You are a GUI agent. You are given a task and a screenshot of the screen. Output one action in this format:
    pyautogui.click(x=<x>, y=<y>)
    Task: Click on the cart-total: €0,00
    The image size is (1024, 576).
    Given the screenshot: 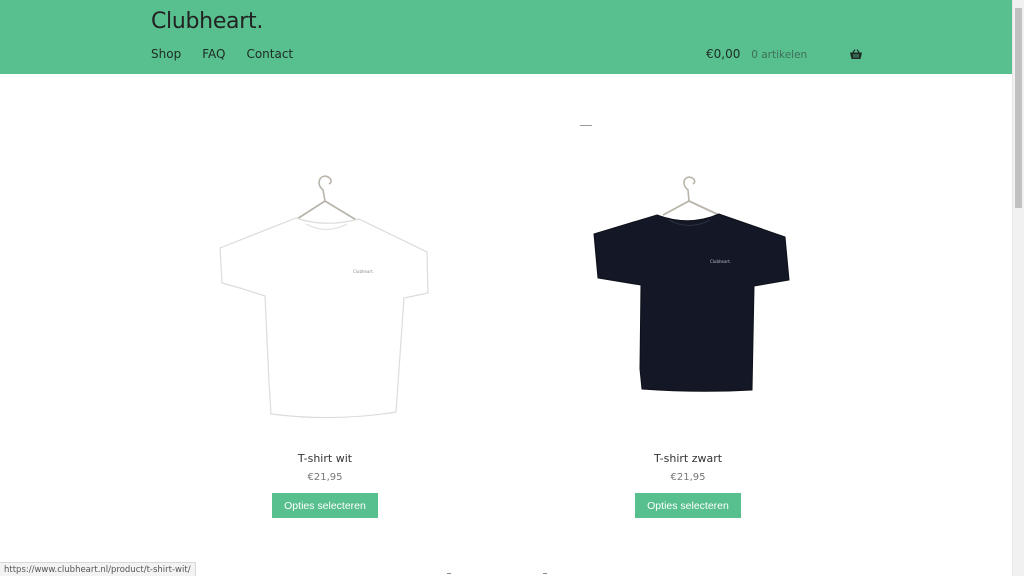 What is the action you would take?
    pyautogui.click(x=723, y=54)
    